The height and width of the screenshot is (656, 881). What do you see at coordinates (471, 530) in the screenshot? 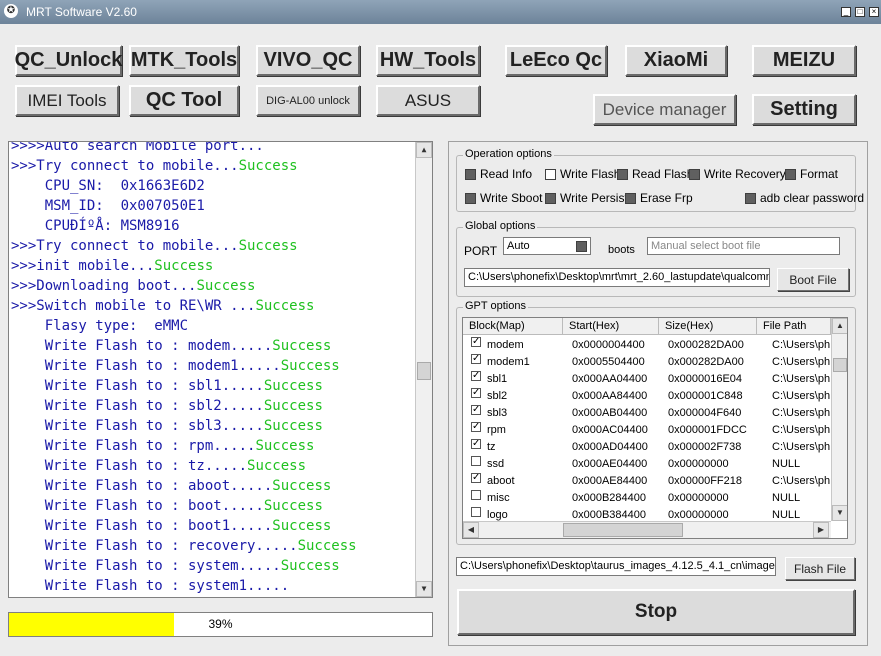
I see `gpt-scroll-left-icon: ◀` at bounding box center [471, 530].